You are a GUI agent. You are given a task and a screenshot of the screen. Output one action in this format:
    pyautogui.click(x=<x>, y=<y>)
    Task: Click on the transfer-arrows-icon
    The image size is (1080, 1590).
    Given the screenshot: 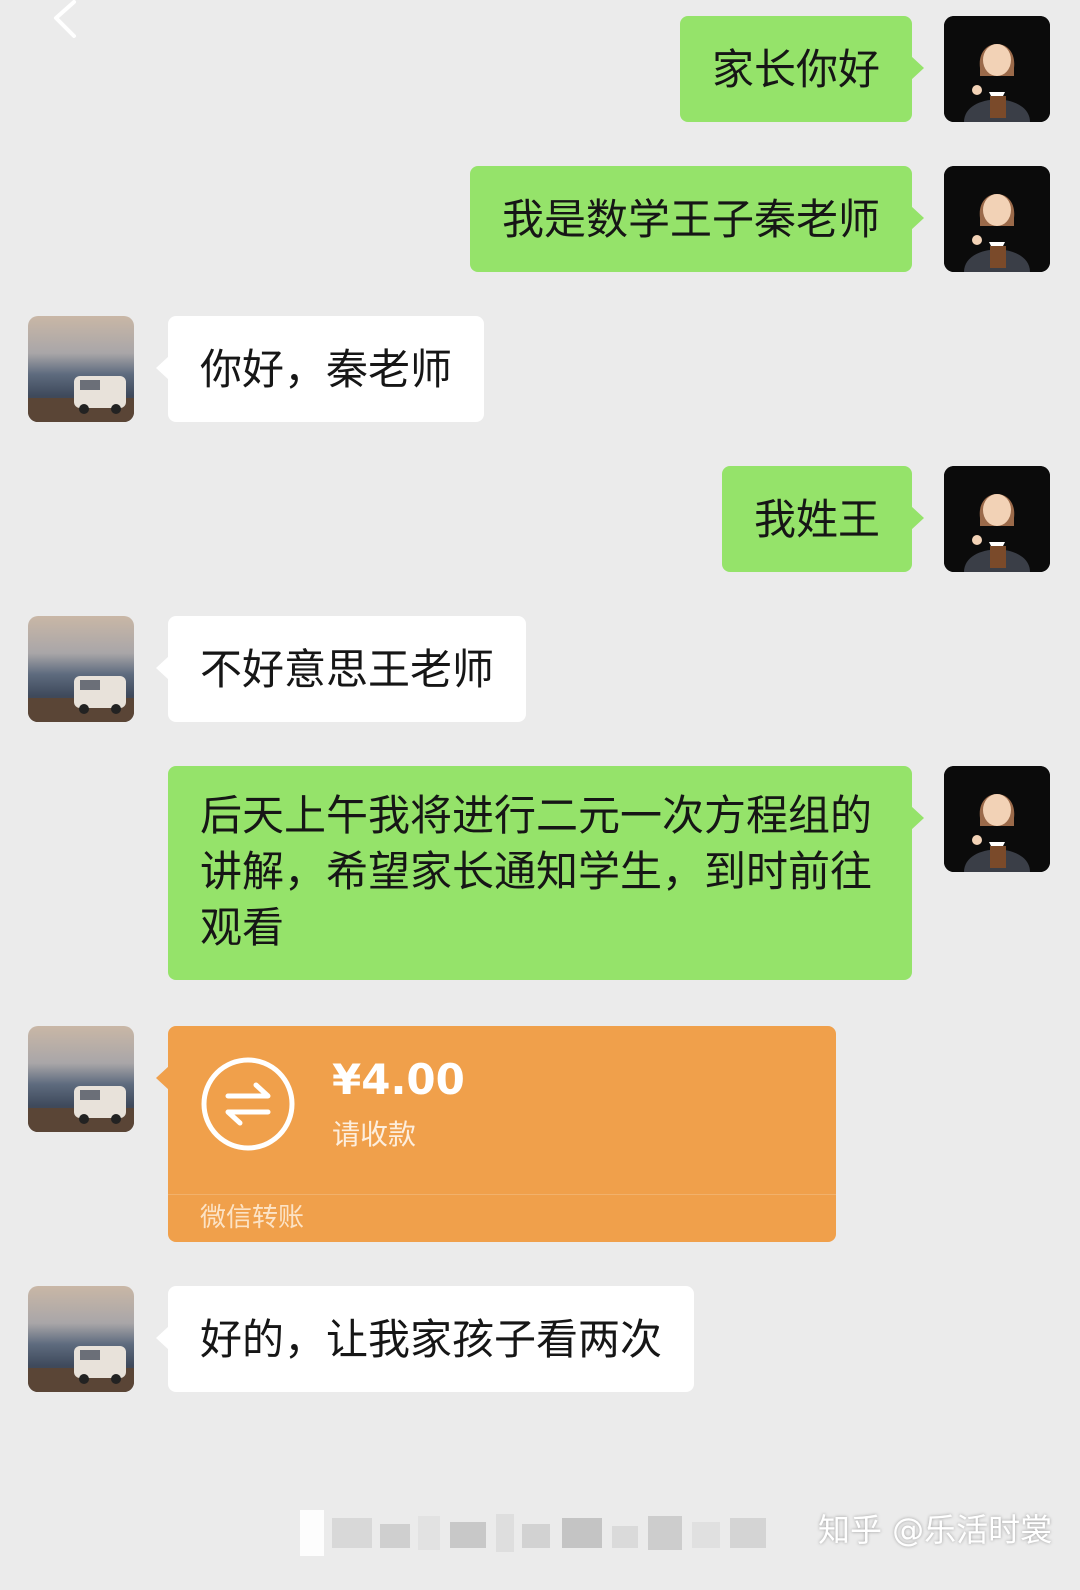 What is the action you would take?
    pyautogui.click(x=248, y=1104)
    